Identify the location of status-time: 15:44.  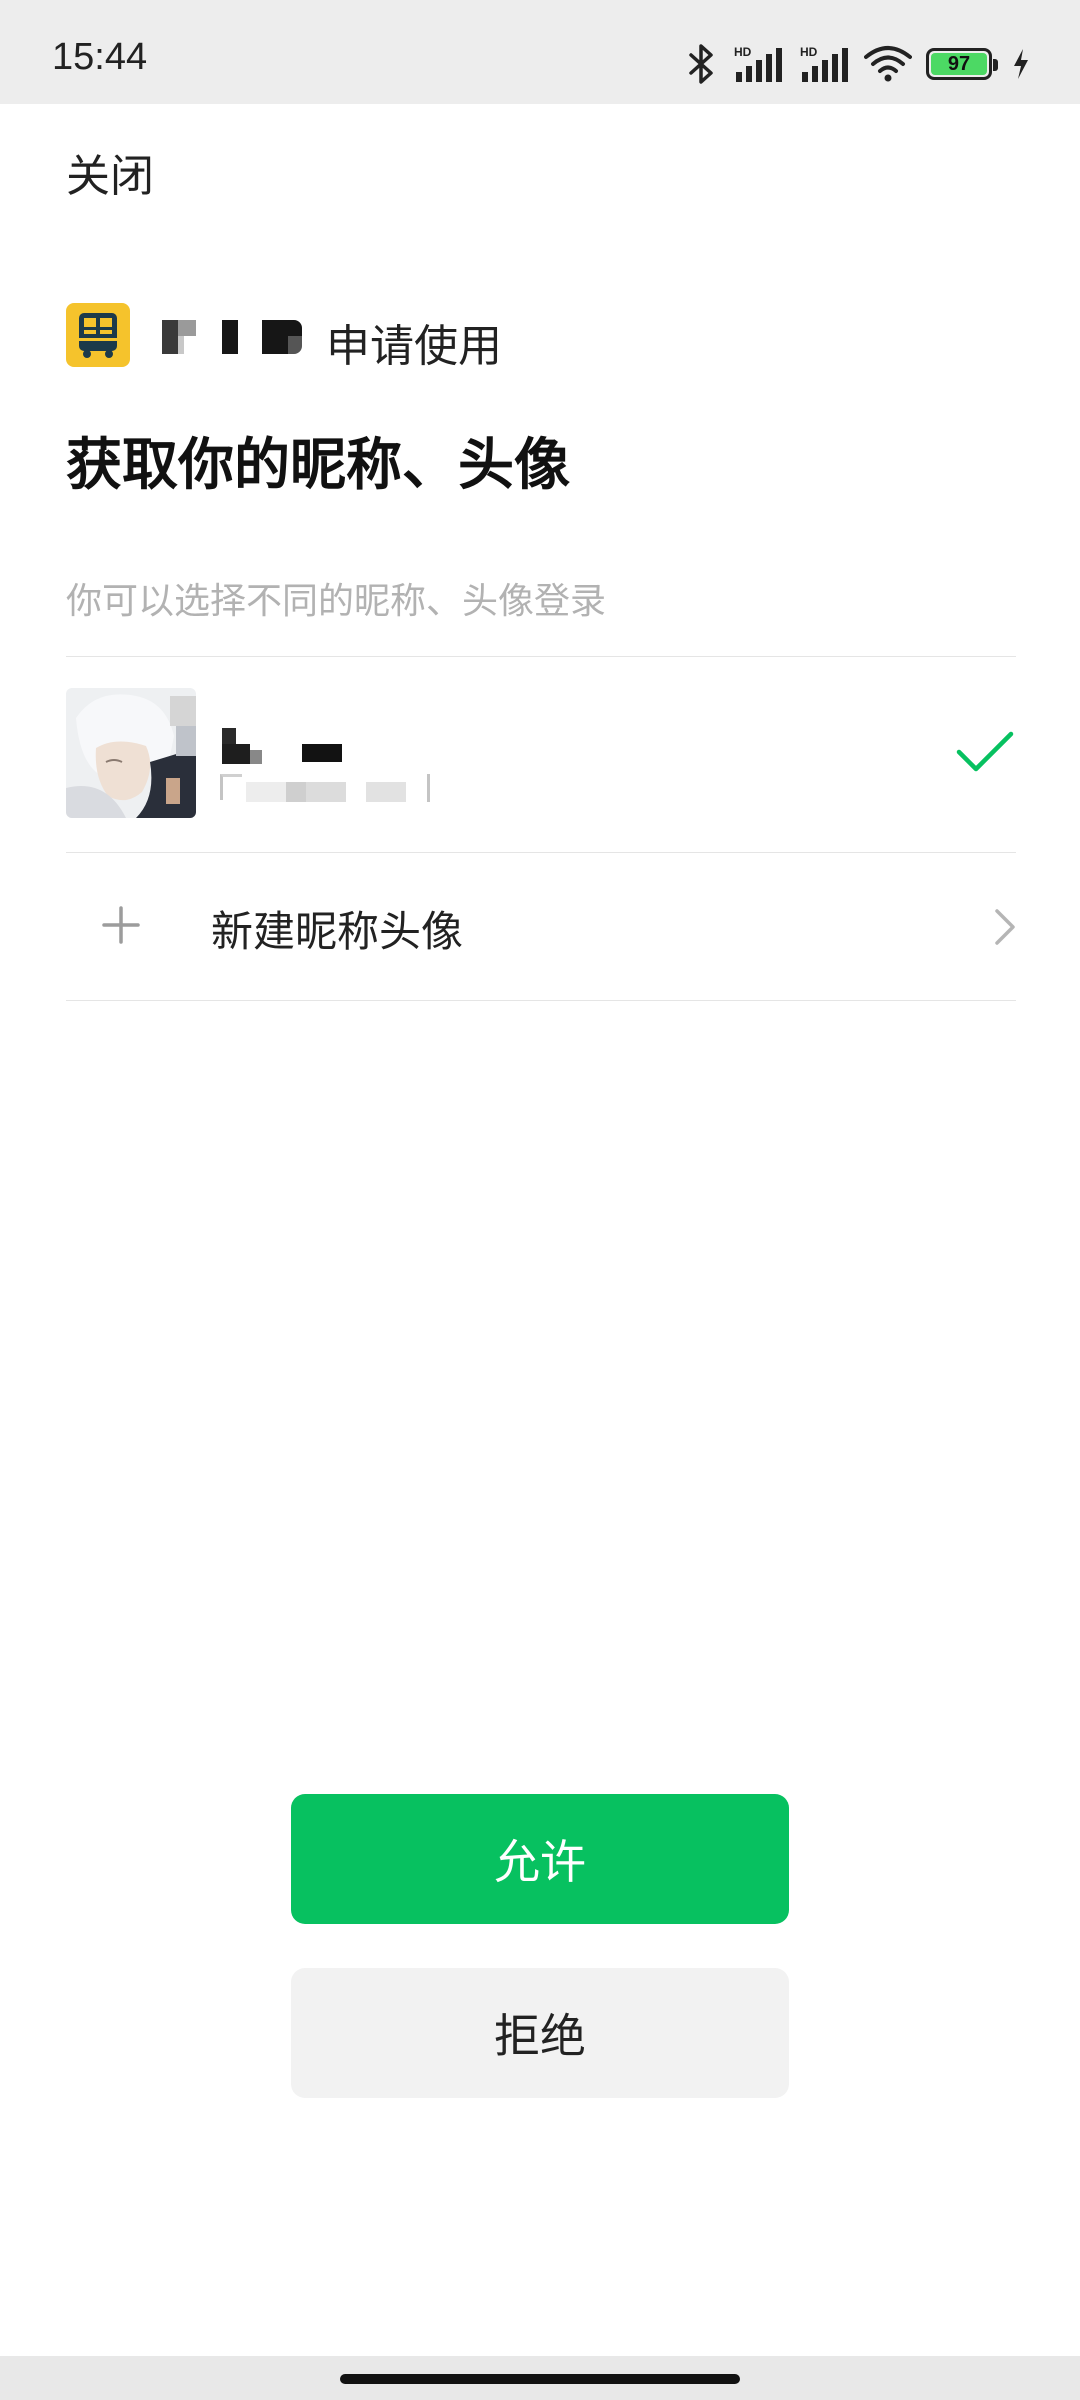
(100, 57).